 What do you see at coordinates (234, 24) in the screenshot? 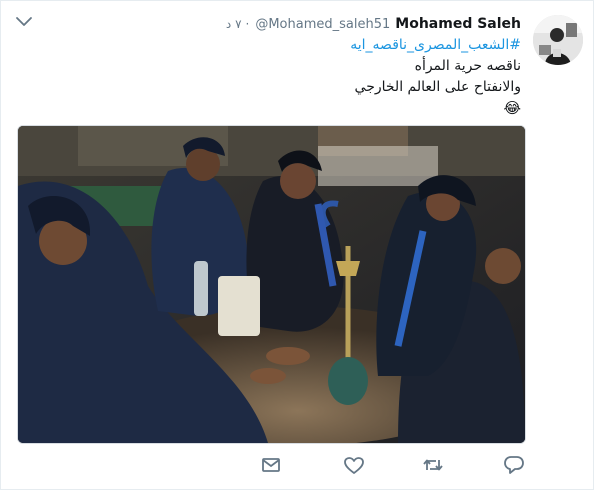
I see `tweet-timestamp: ٧ د` at bounding box center [234, 24].